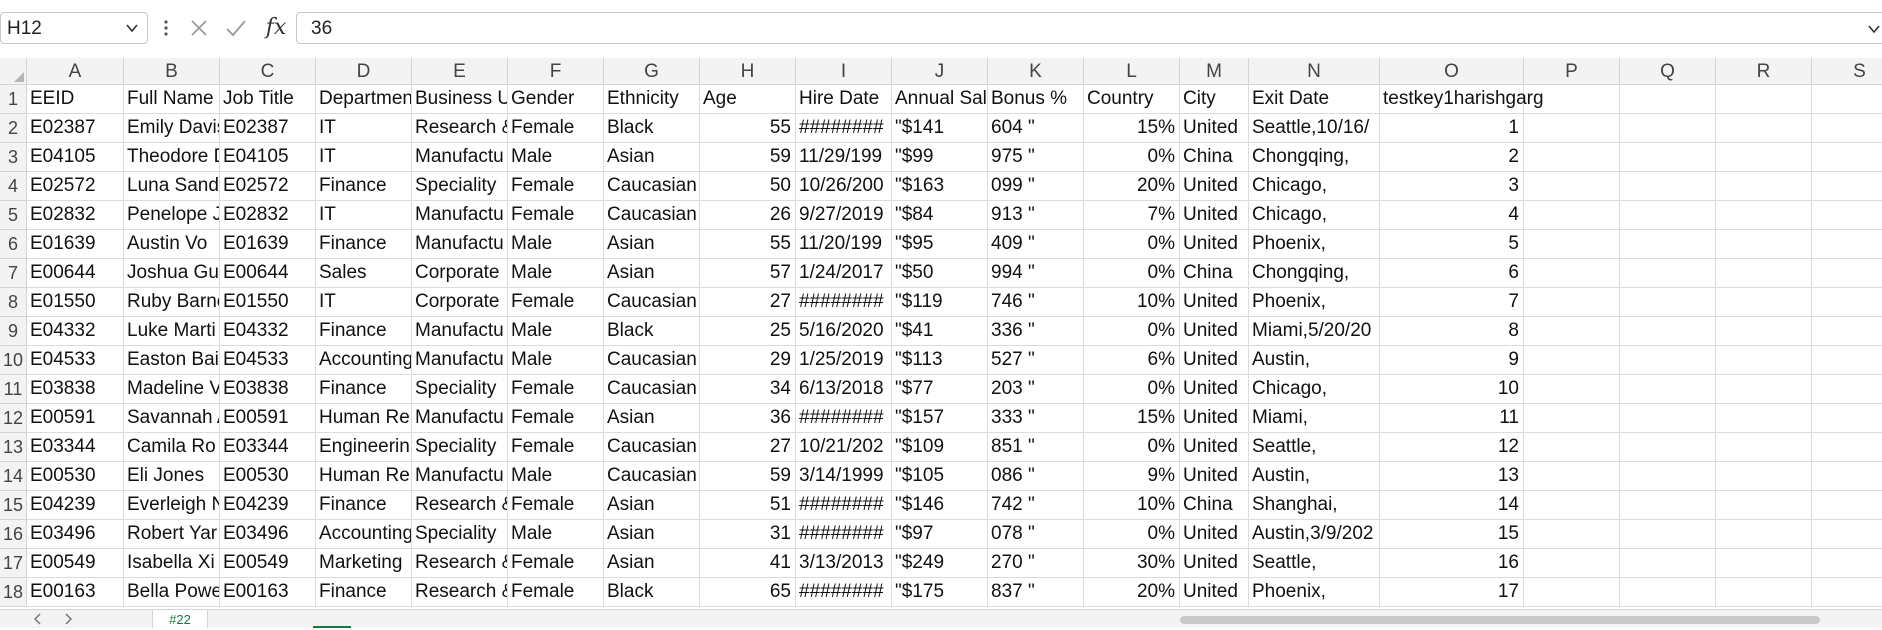  What do you see at coordinates (1214, 447) in the screenshot?
I see `cell-m13: United` at bounding box center [1214, 447].